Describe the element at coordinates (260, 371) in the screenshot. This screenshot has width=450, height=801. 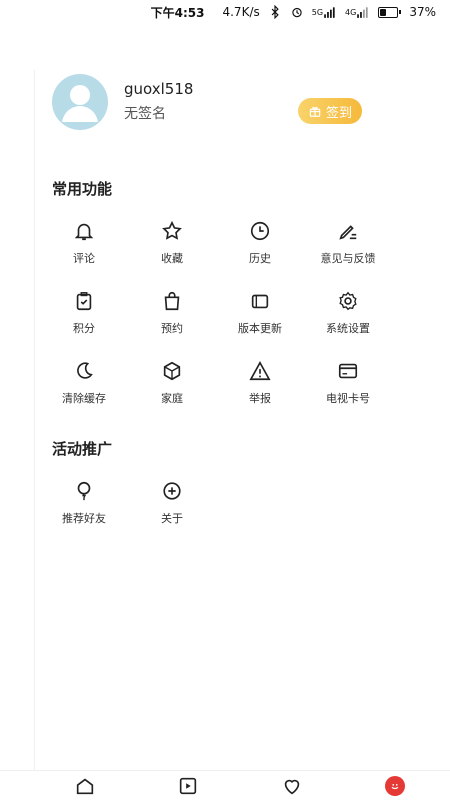
I see `warning-icon` at that location.